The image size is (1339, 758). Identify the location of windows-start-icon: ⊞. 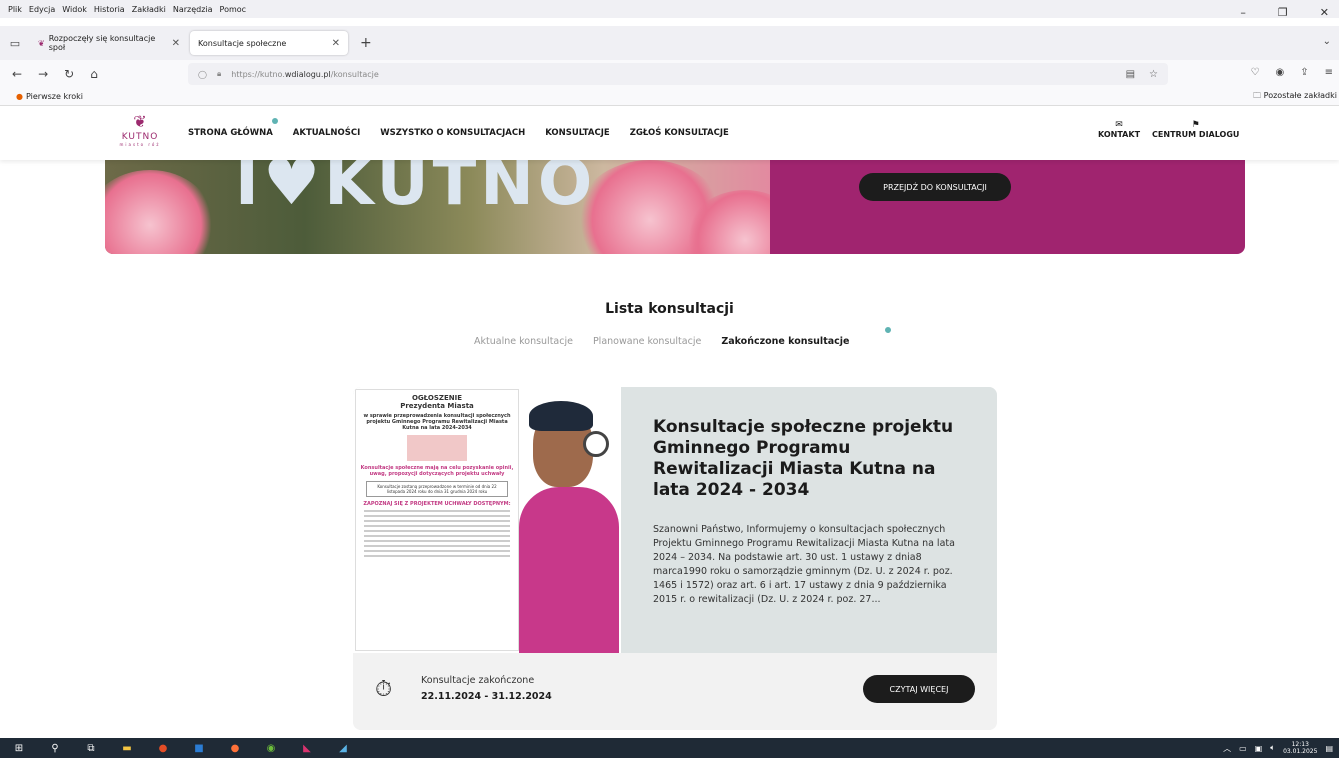
(19, 748).